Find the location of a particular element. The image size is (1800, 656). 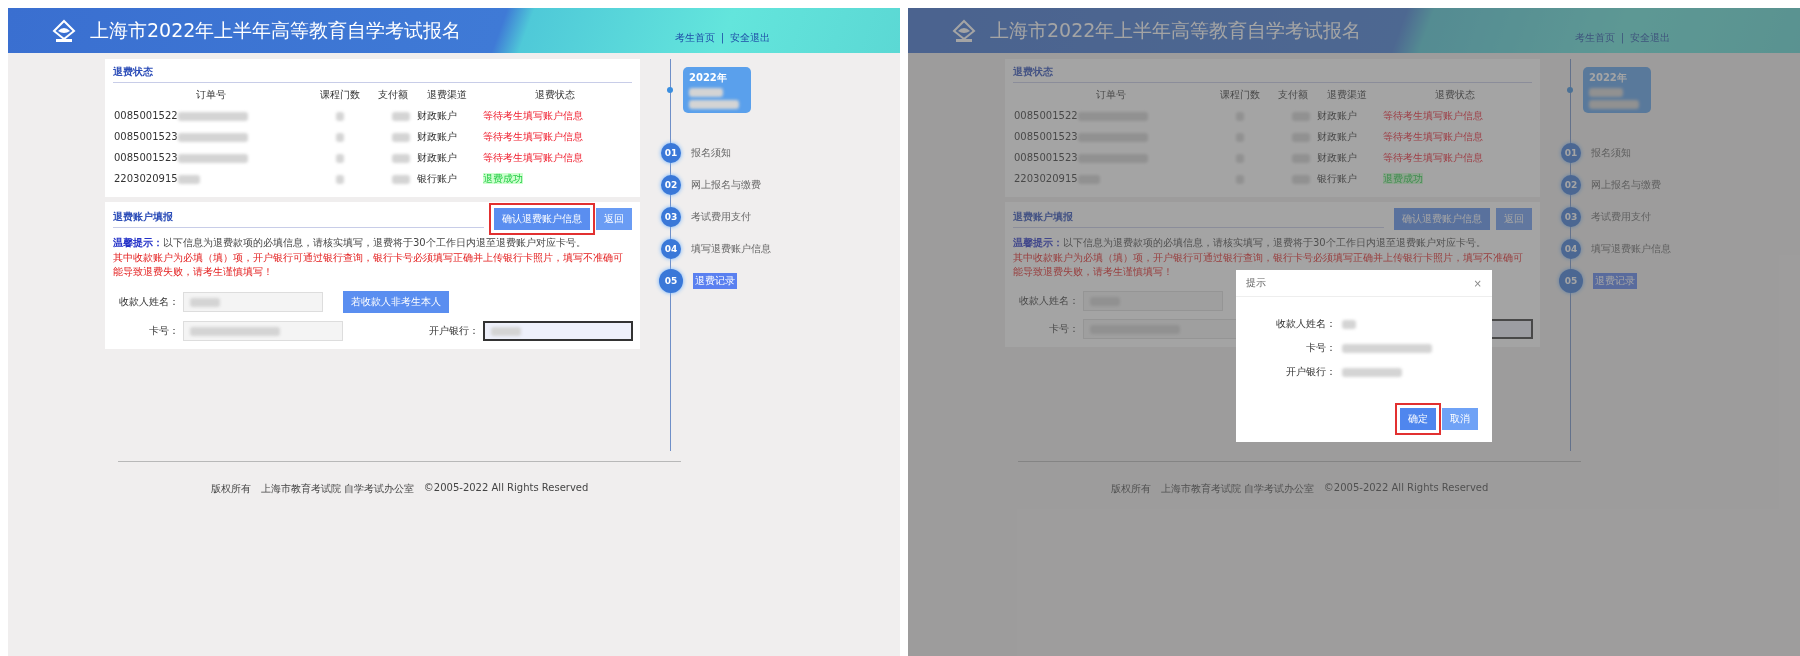

notice-label: 温馨提示： is located at coordinates (138, 242).